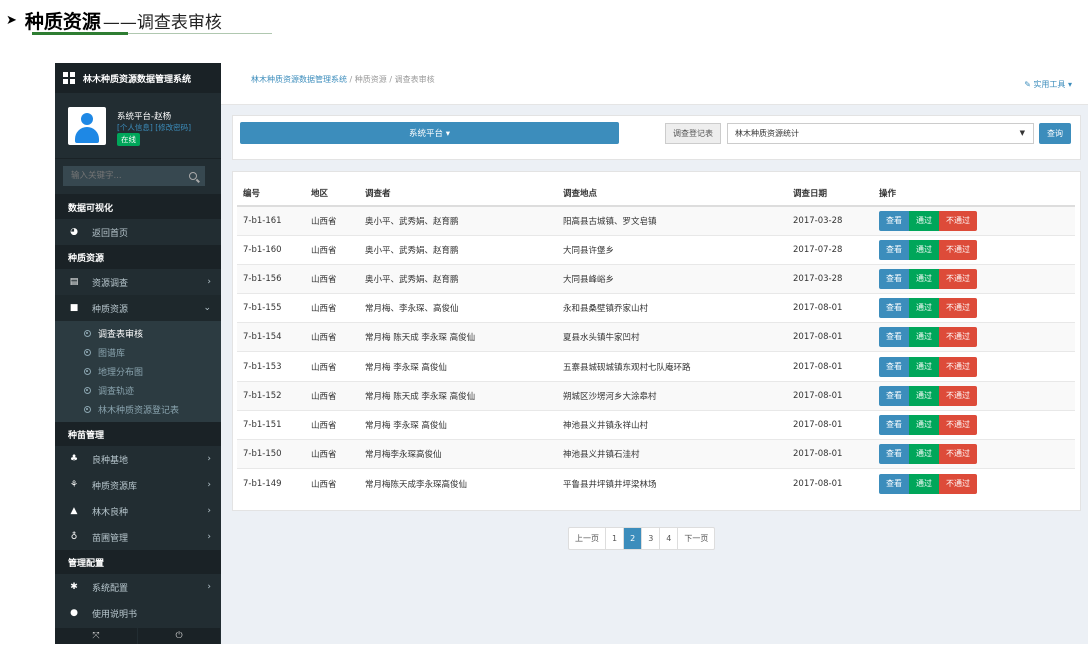  Describe the element at coordinates (271, 193) in the screenshot. I see `column-header: 编号` at that location.